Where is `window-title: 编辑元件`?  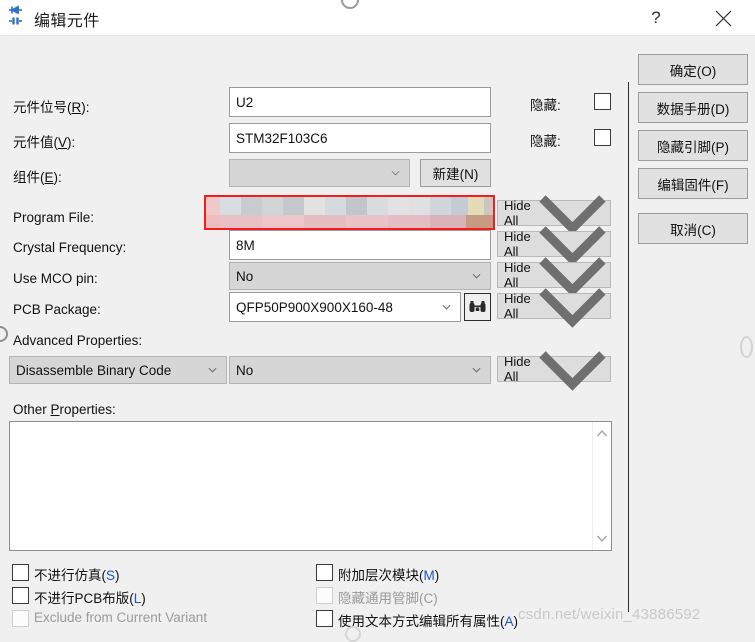 window-title: 编辑元件 is located at coordinates (67, 21).